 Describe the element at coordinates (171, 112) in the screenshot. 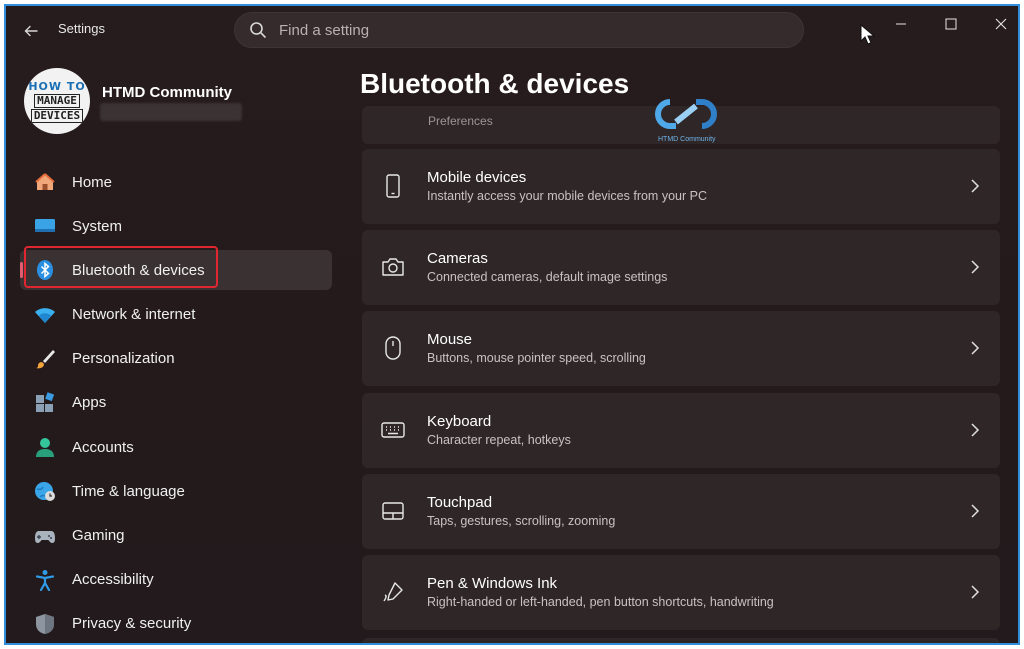

I see `profile-email-redacted` at that location.